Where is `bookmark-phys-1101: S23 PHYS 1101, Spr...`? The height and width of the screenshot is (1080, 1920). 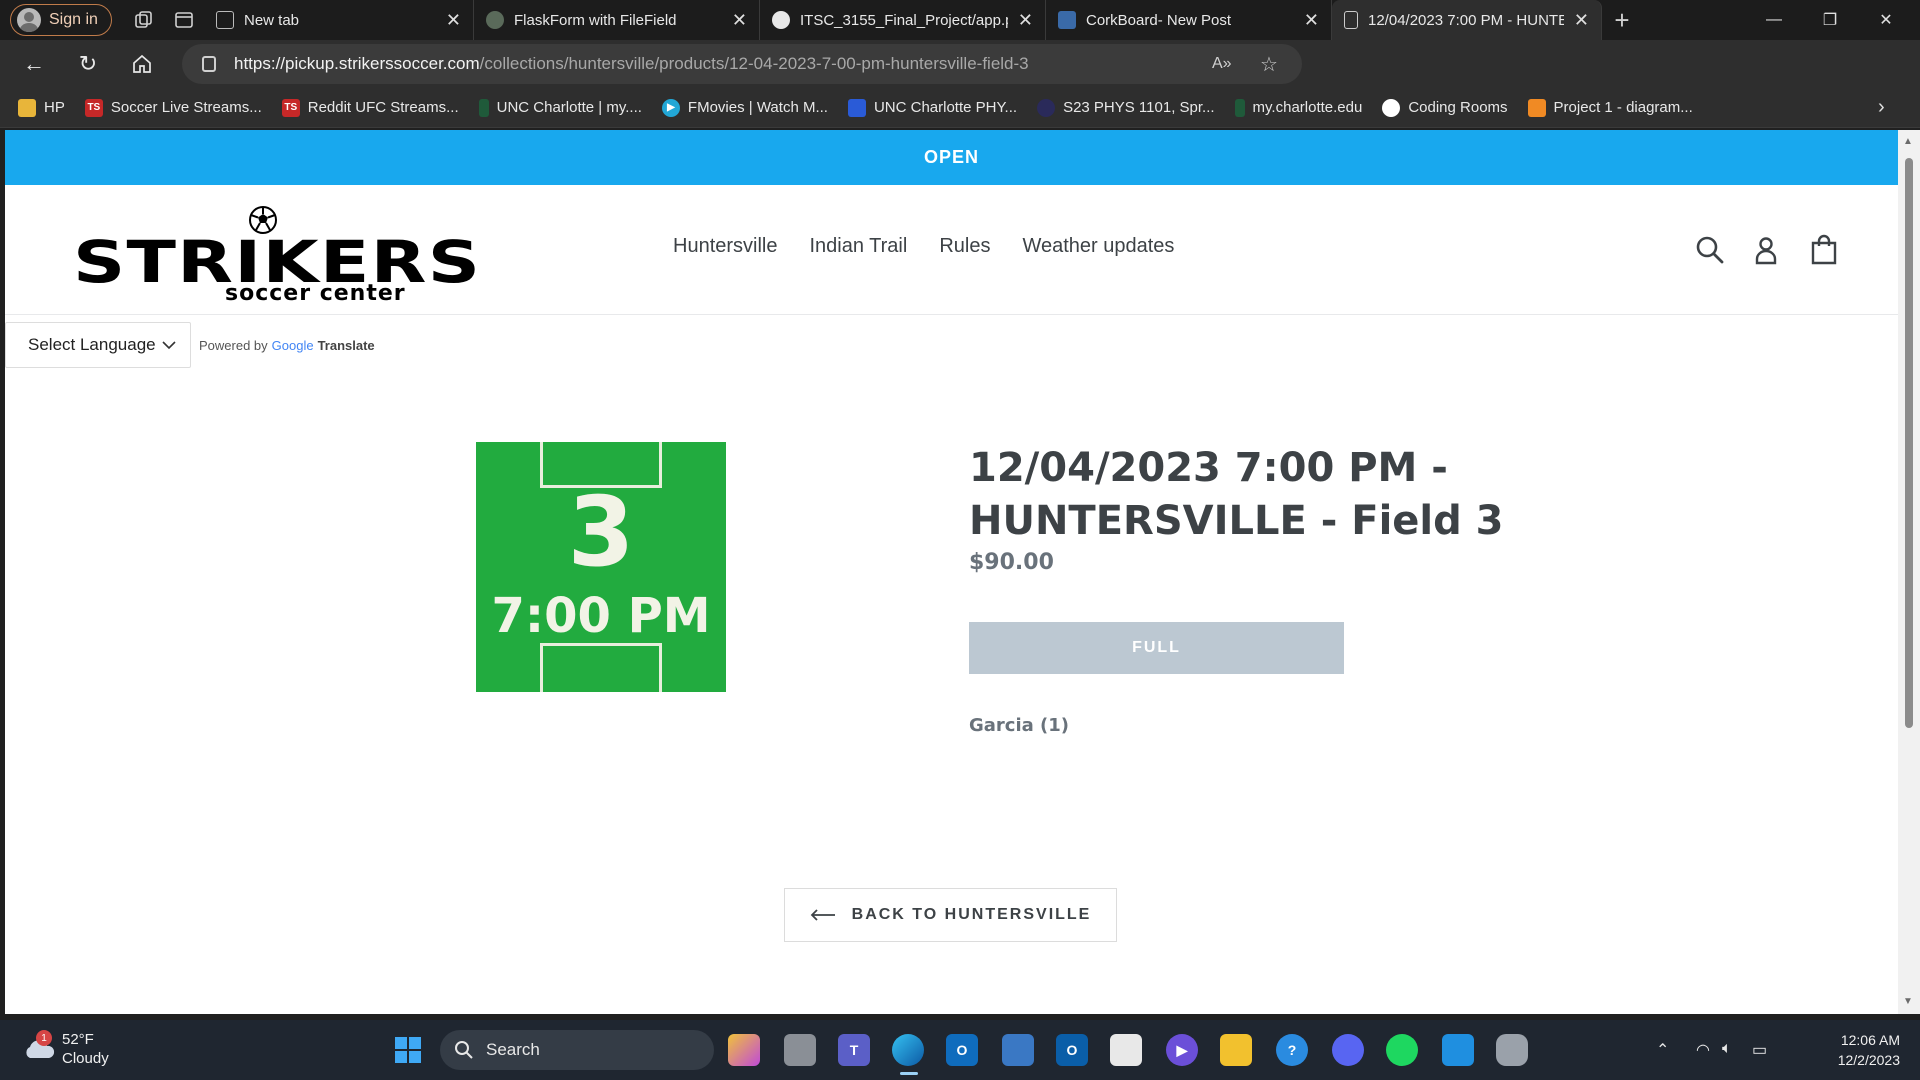 bookmark-phys-1101: S23 PHYS 1101, Spr... is located at coordinates (1126, 107).